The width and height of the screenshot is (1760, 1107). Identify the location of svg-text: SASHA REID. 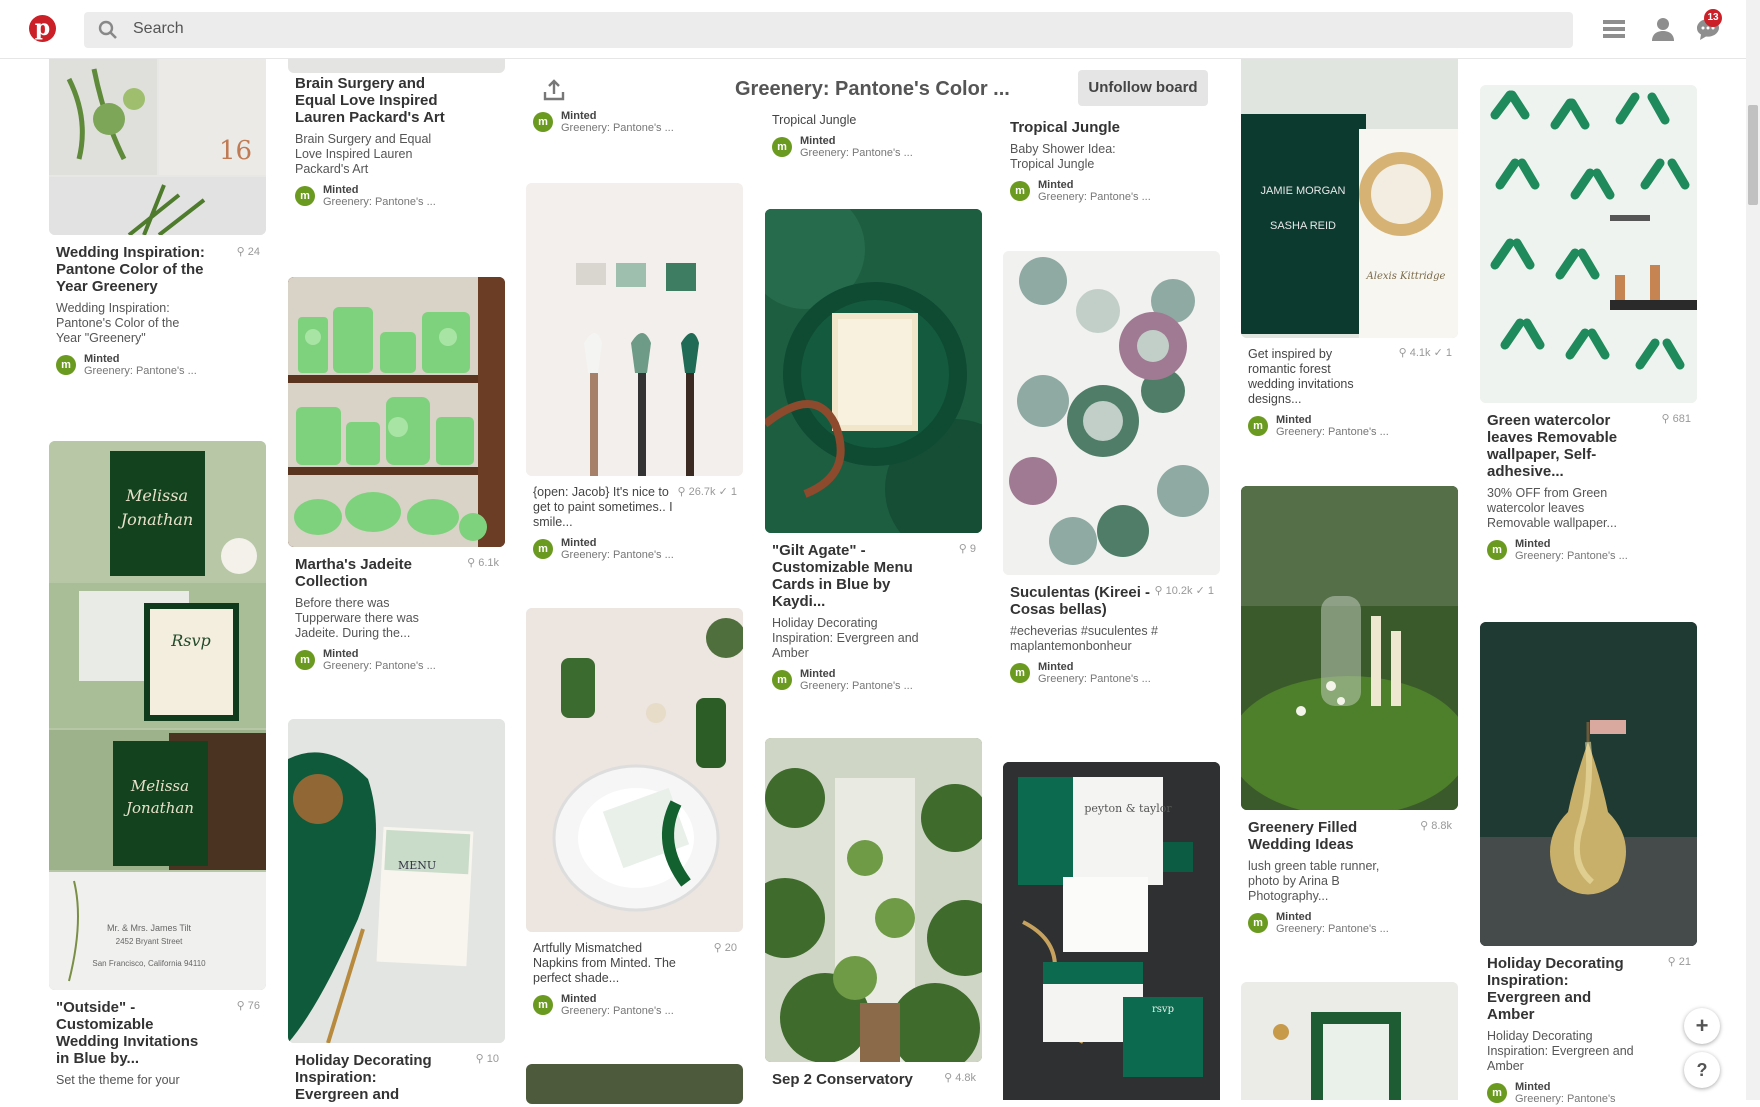
(1303, 226).